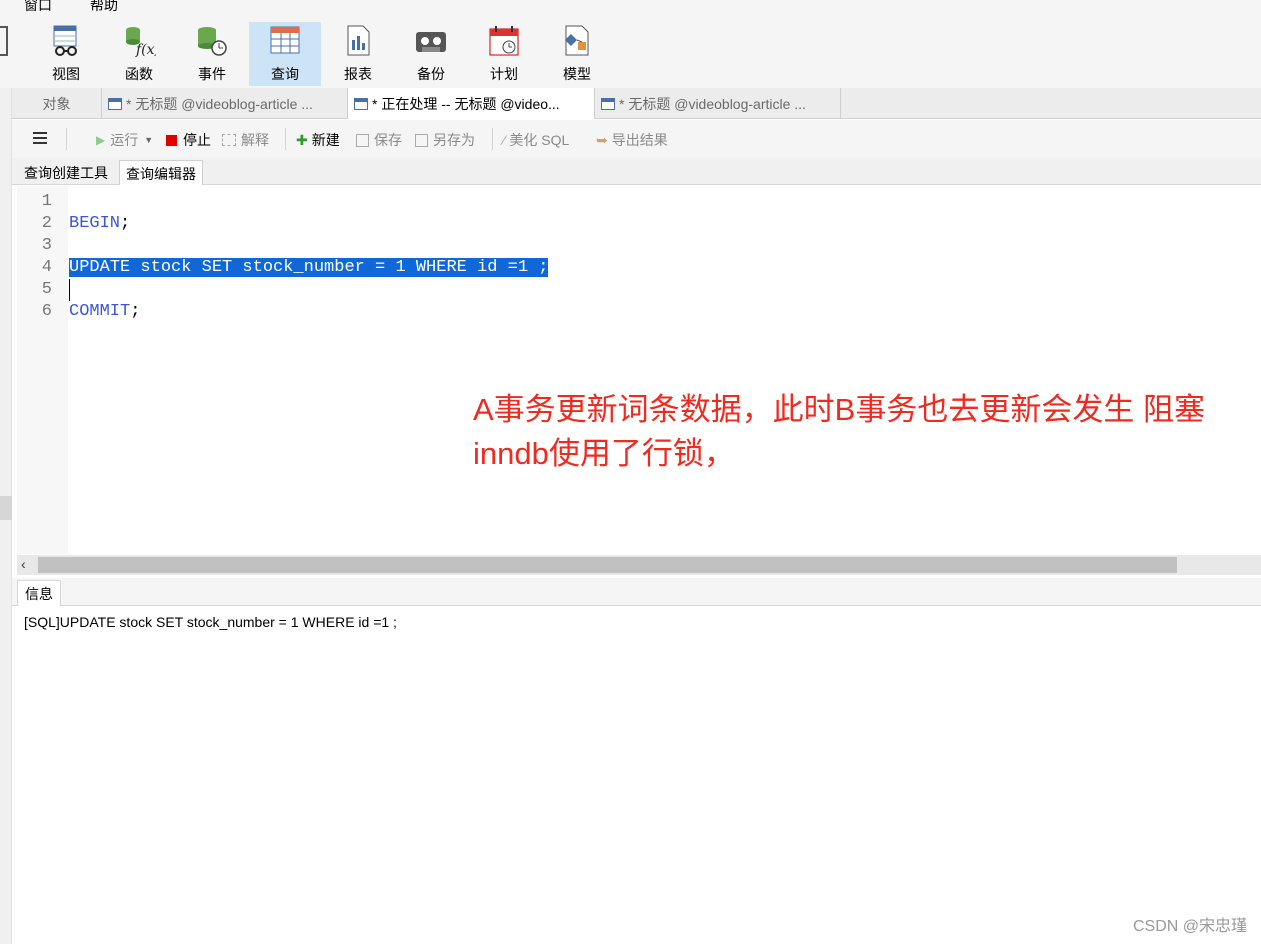  I want to click on save-as-button: 另存为, so click(445, 140).